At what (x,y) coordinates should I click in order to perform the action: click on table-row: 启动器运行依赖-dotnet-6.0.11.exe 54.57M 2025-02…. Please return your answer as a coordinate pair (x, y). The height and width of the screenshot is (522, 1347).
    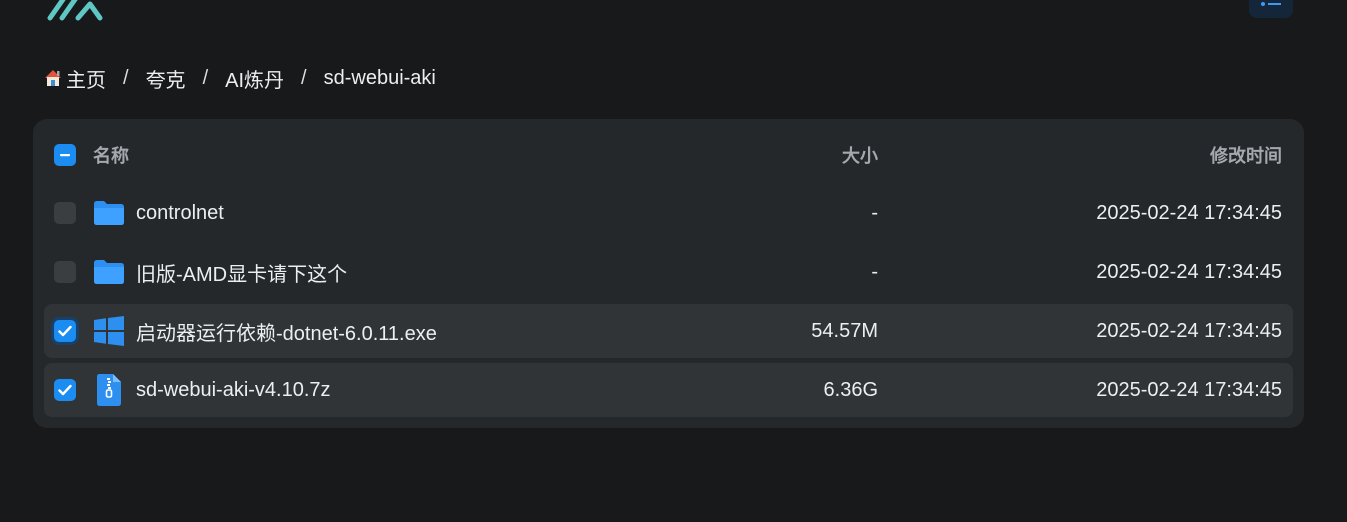
    Looking at the image, I should click on (668, 331).